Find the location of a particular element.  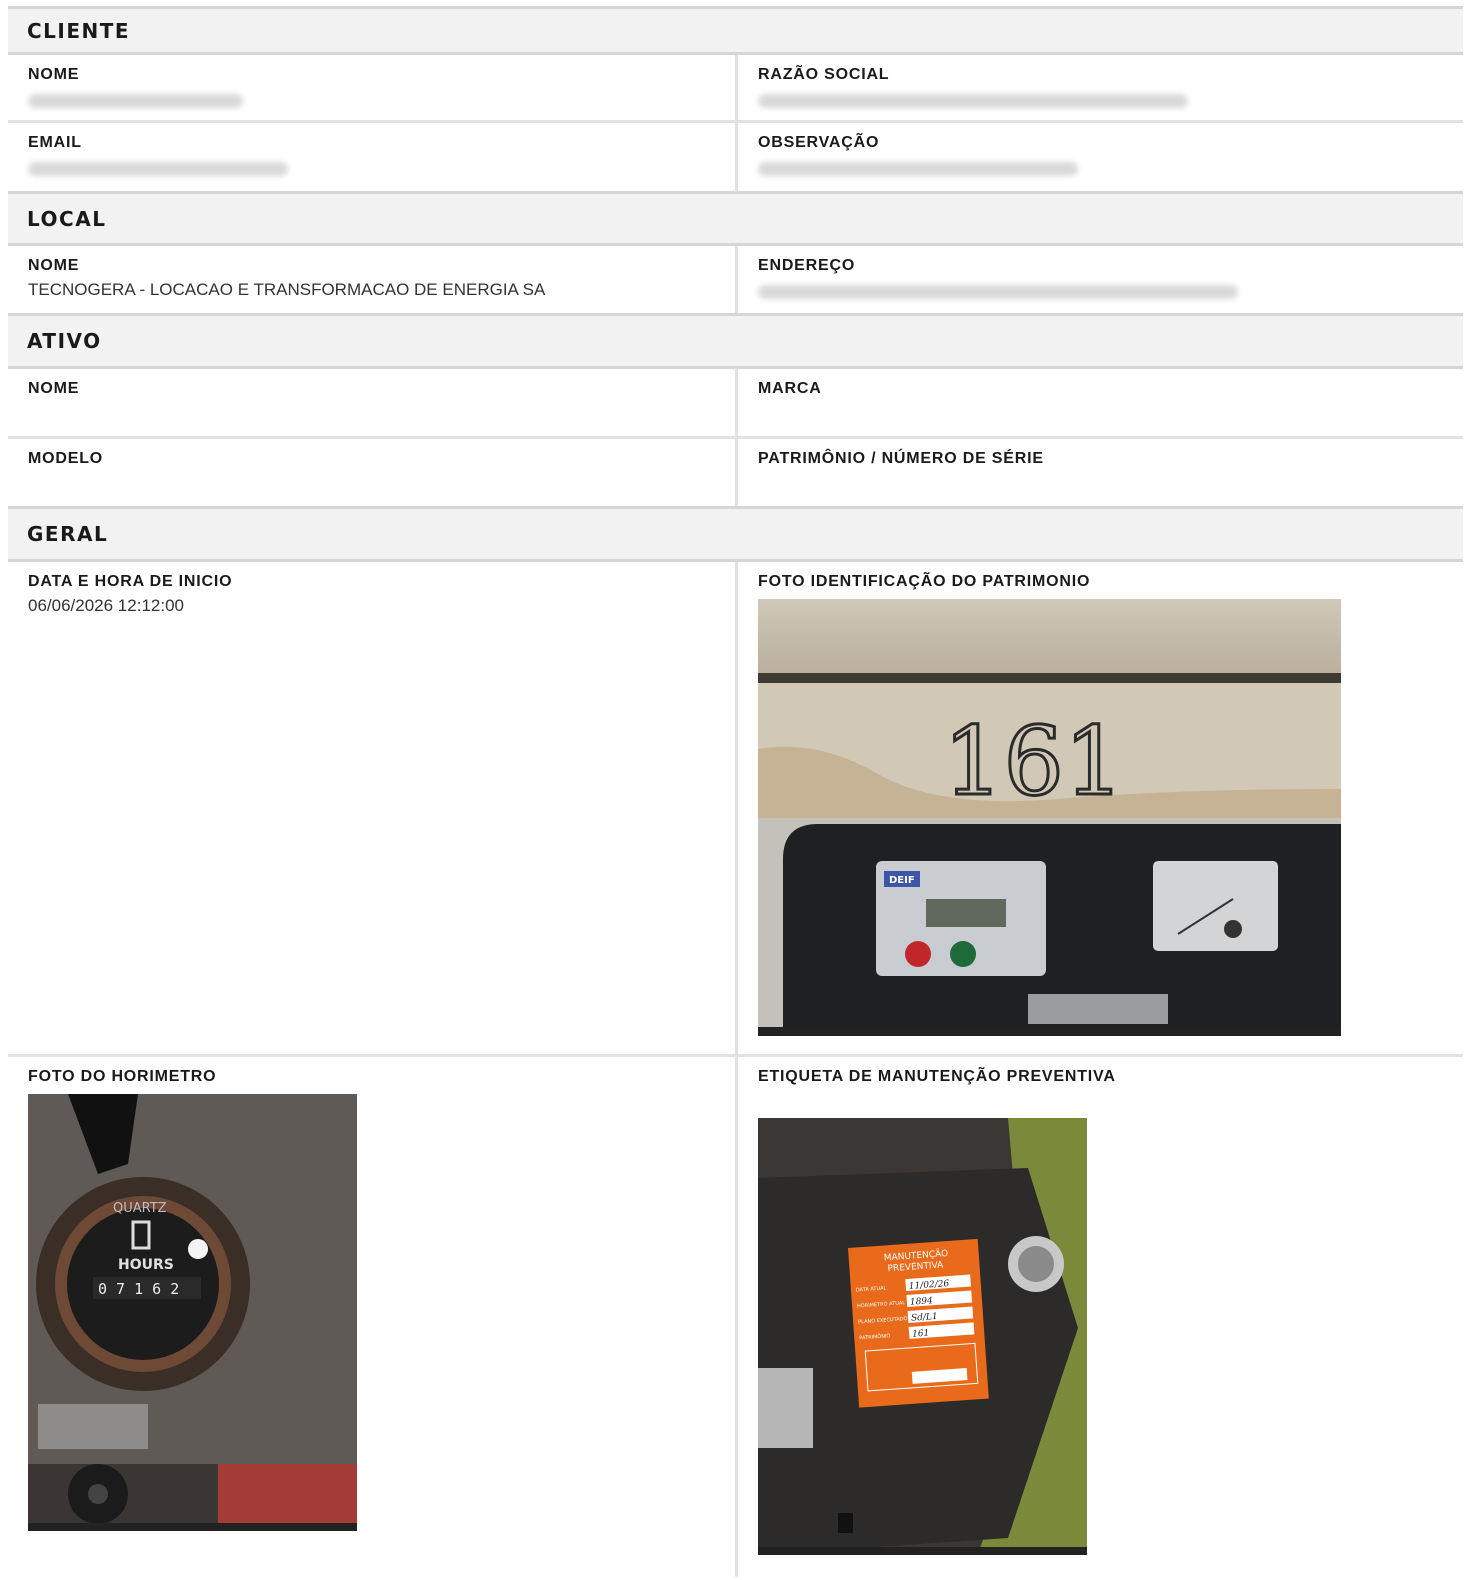

cliente-row-2: EMAIL OBSERVAÇÃO is located at coordinates (735, 157).